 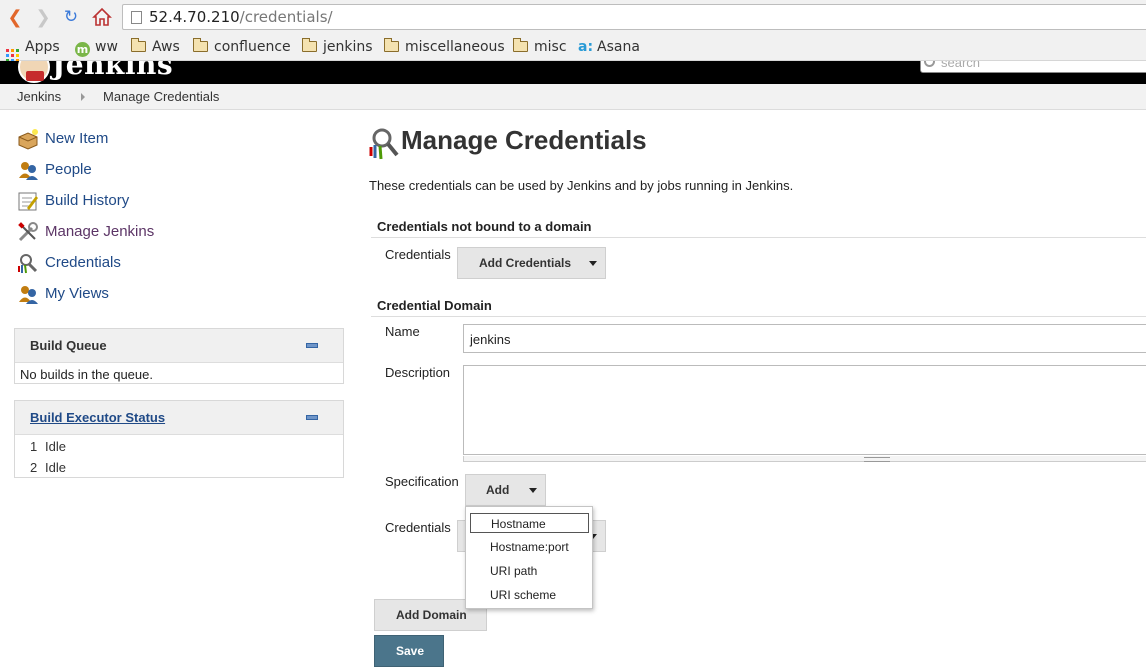 I want to click on jenkins-butler-logo, so click(x=34, y=72).